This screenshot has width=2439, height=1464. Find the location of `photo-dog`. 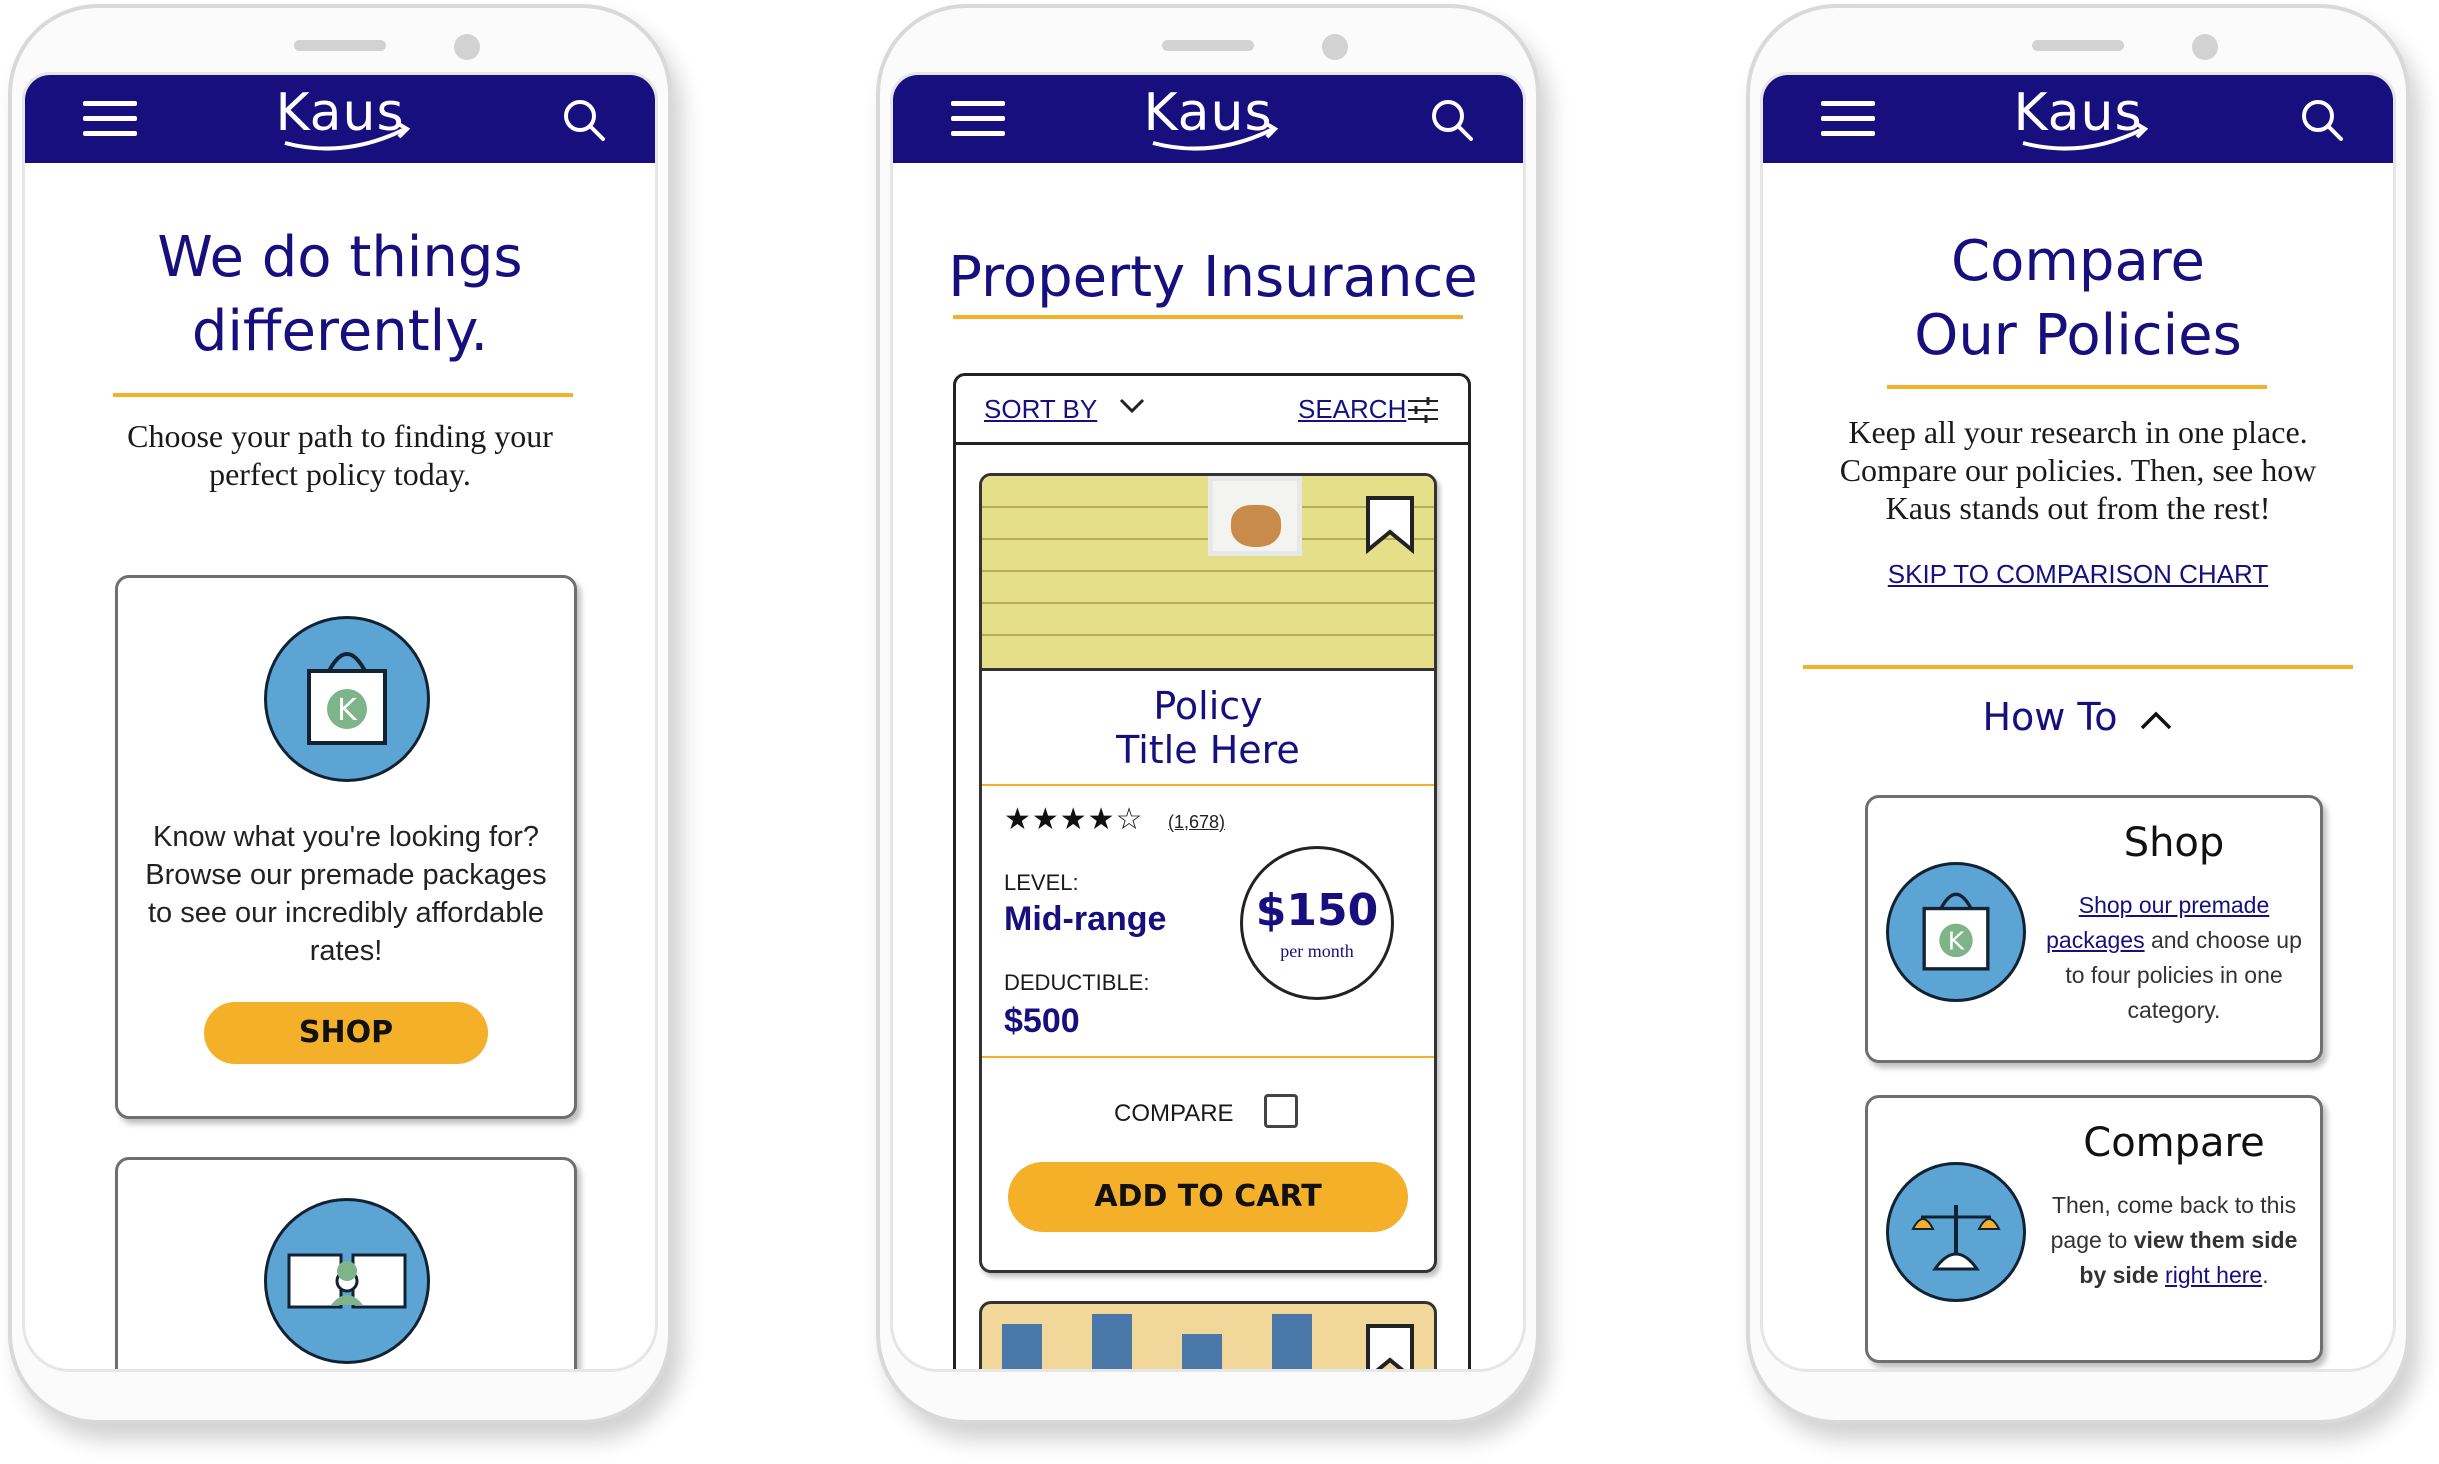

photo-dog is located at coordinates (1256, 526).